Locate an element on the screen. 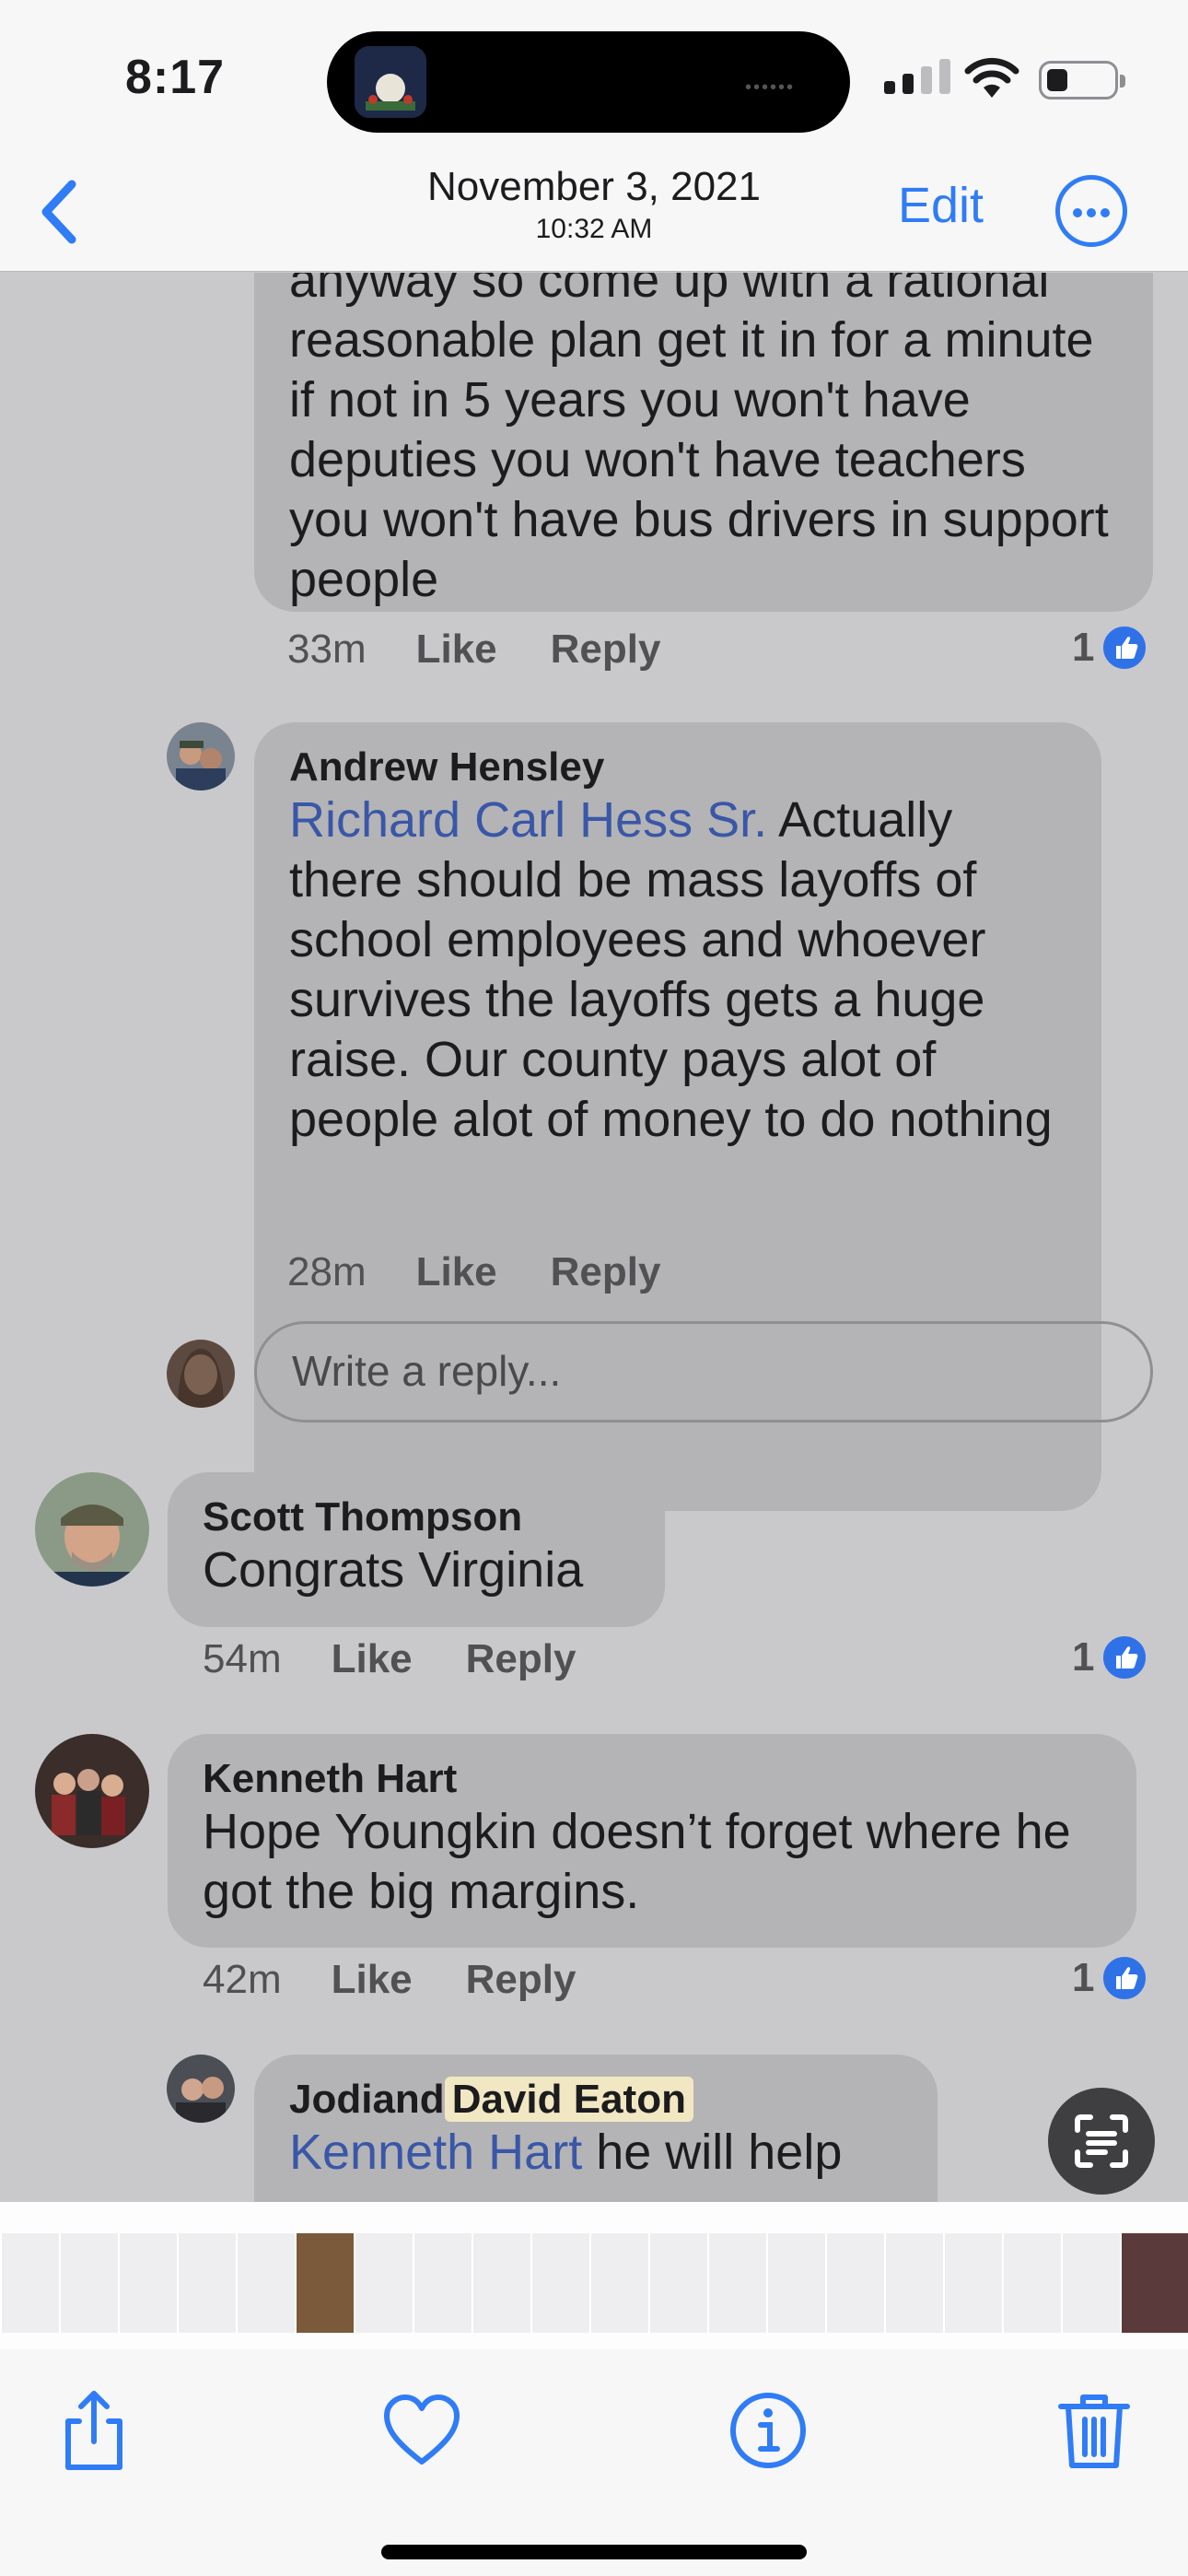 The height and width of the screenshot is (2576, 1188). comment-text: Congrats Virginia is located at coordinates (393, 1570).